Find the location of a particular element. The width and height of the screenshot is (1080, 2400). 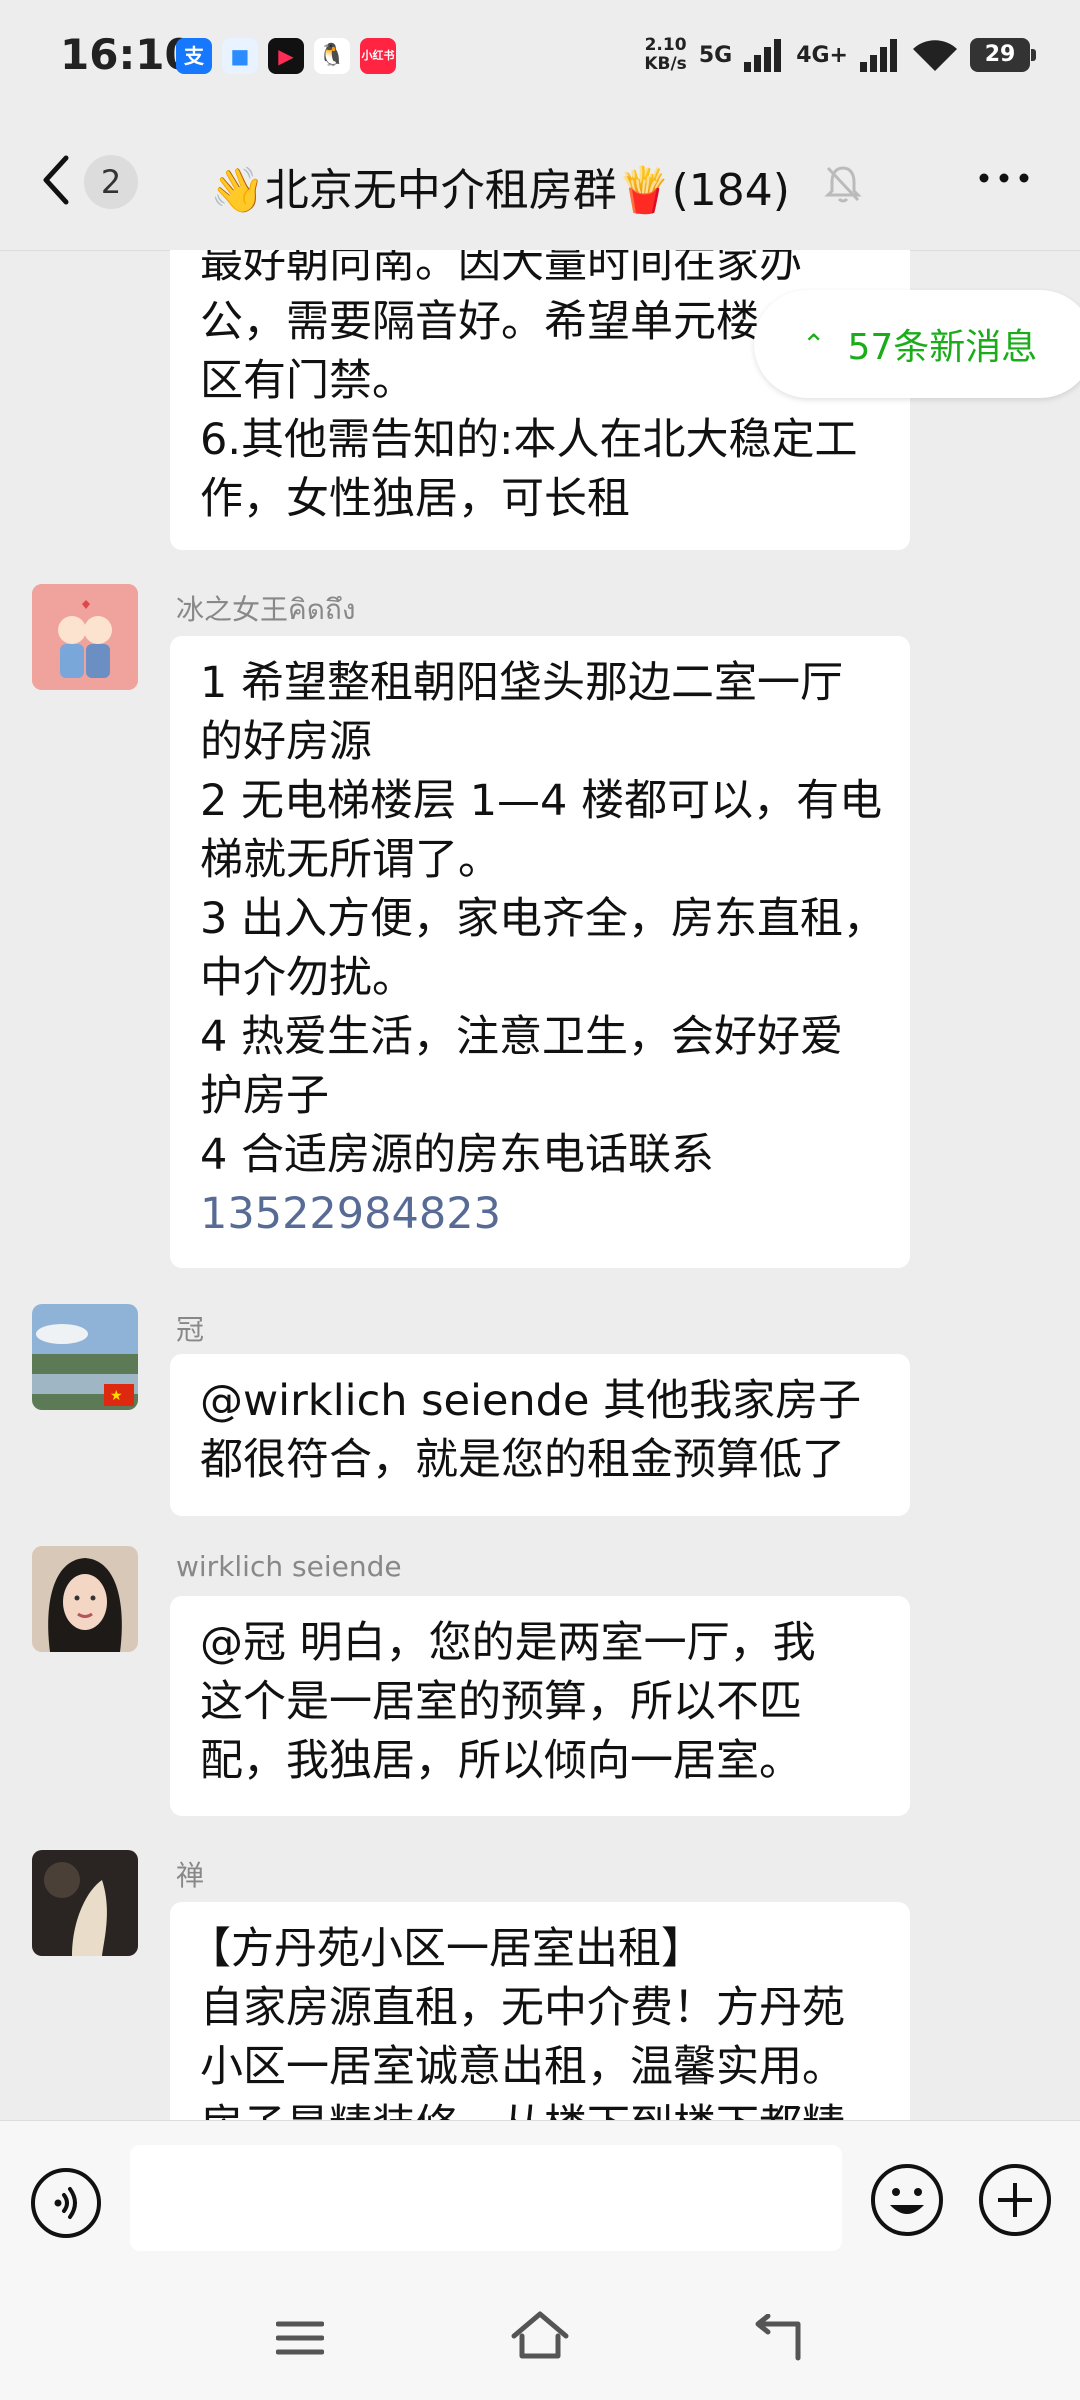

sender-name: 冠 is located at coordinates (190, 1329).